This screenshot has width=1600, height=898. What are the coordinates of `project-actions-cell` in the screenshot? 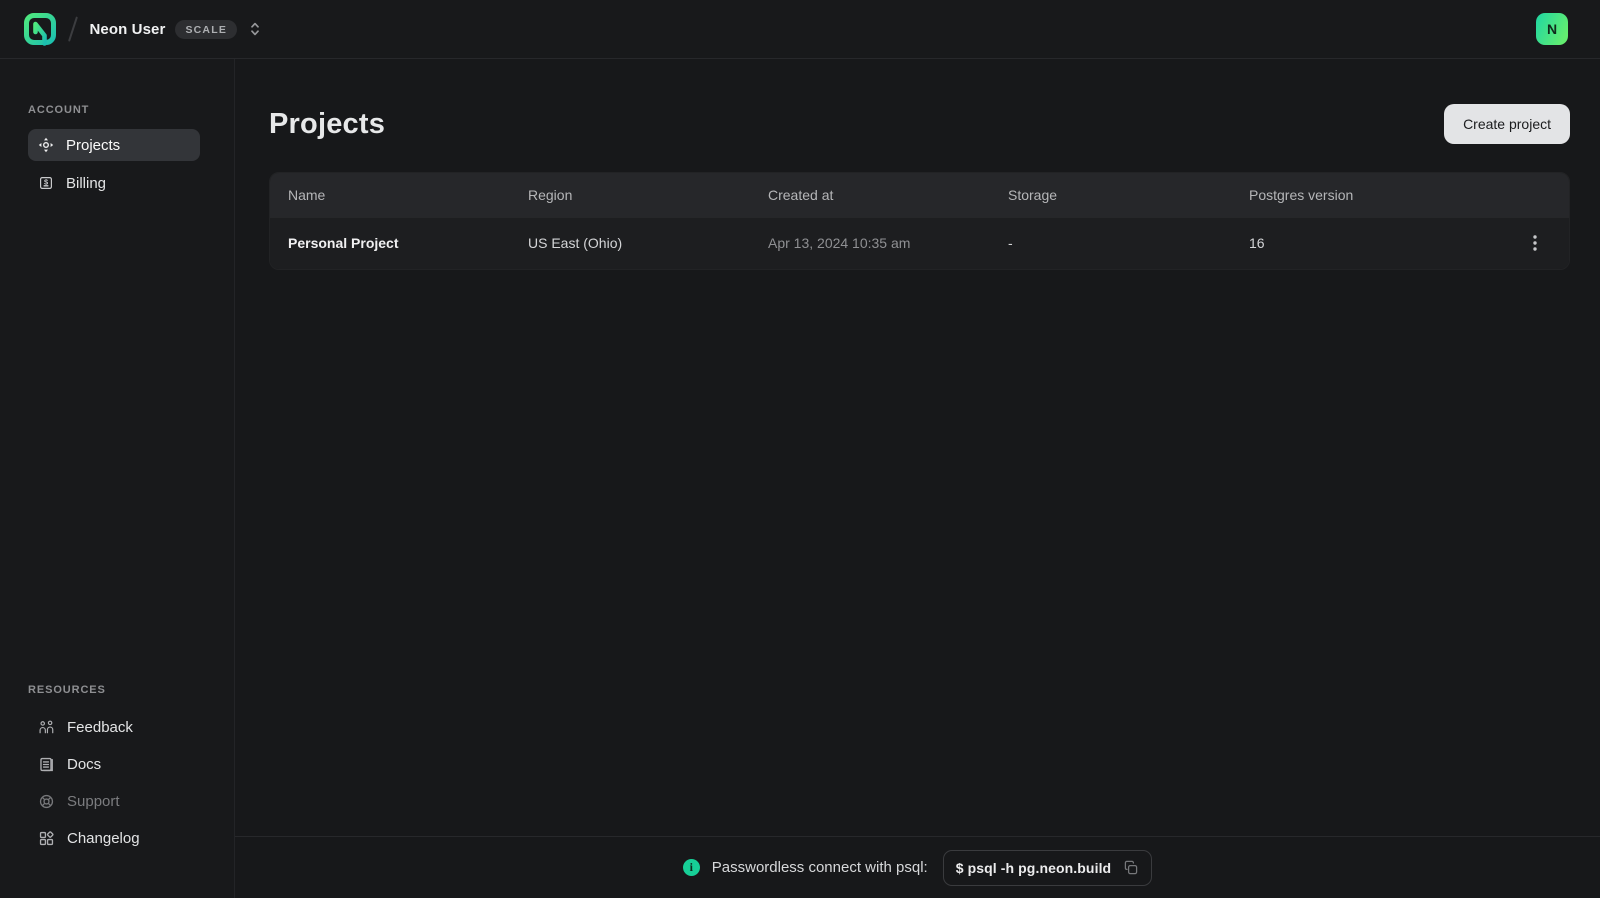 It's located at (1529, 242).